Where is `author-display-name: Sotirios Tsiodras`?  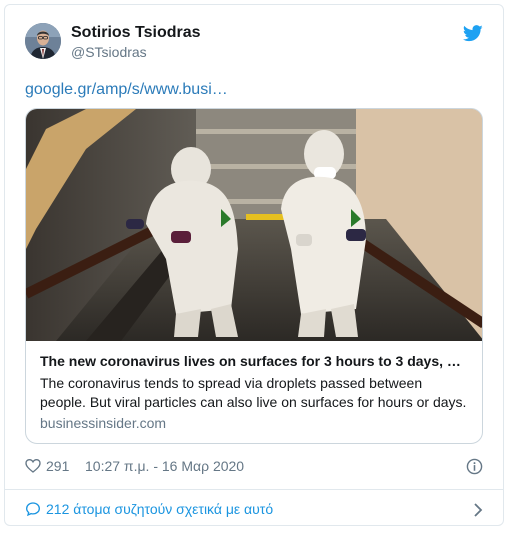 author-display-name: Sotirios Tsiodras is located at coordinates (136, 33).